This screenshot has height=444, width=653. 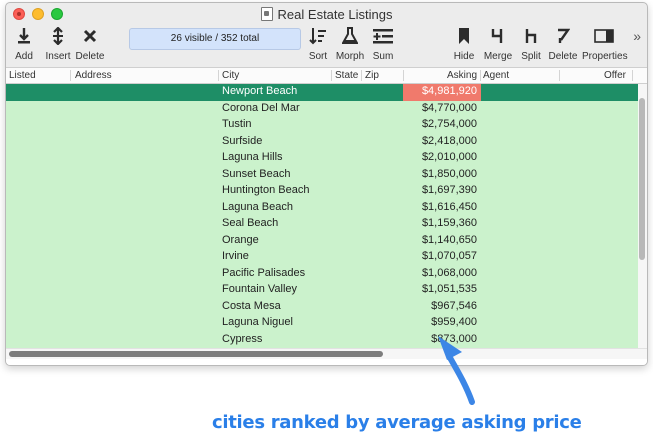 What do you see at coordinates (456, 370) in the screenshot?
I see `annotation-arrow-icon` at bounding box center [456, 370].